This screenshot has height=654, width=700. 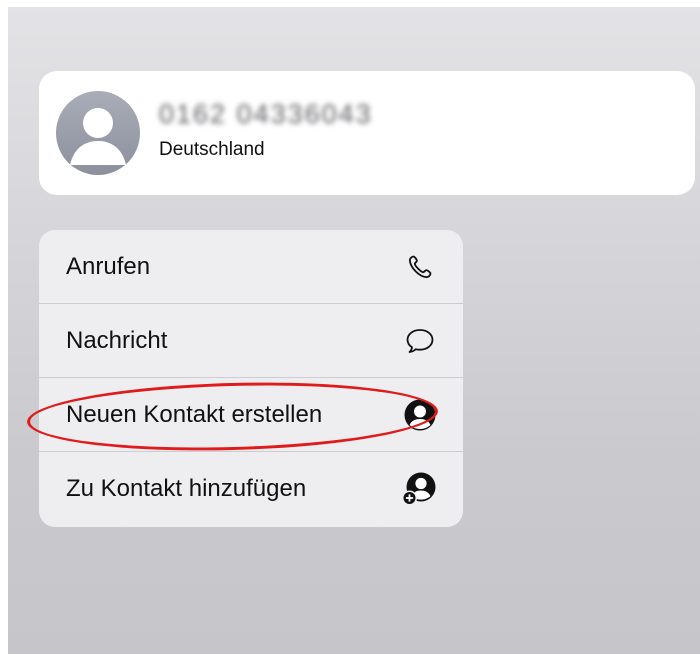 I want to click on person-circle-plus-icon, so click(x=420, y=489).